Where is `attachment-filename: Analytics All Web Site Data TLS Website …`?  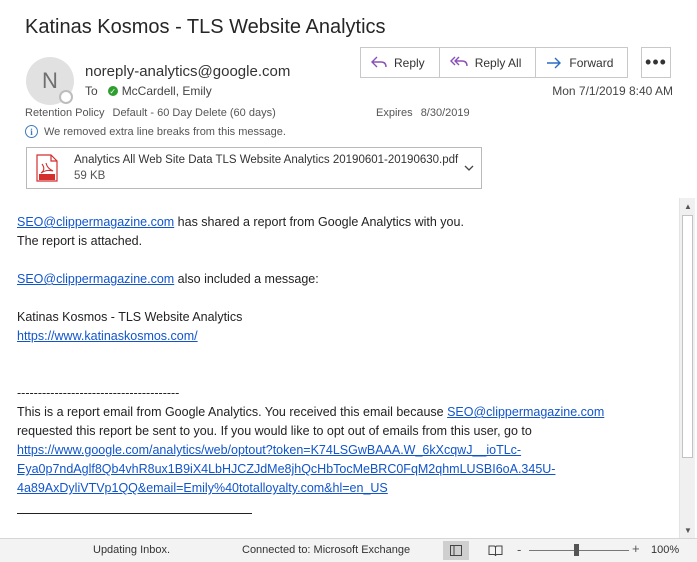
attachment-filename: Analytics All Web Site Data TLS Website … is located at coordinates (266, 160).